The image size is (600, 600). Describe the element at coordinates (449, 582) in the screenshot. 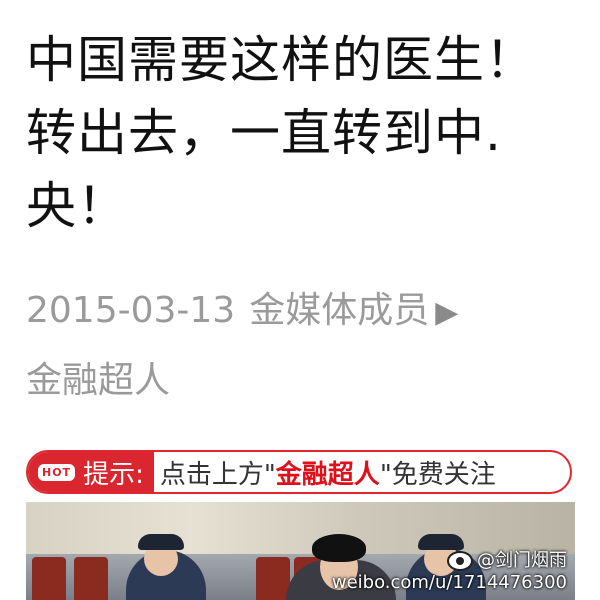

I see `watermark-url: weibo.com/u/1714476300` at that location.